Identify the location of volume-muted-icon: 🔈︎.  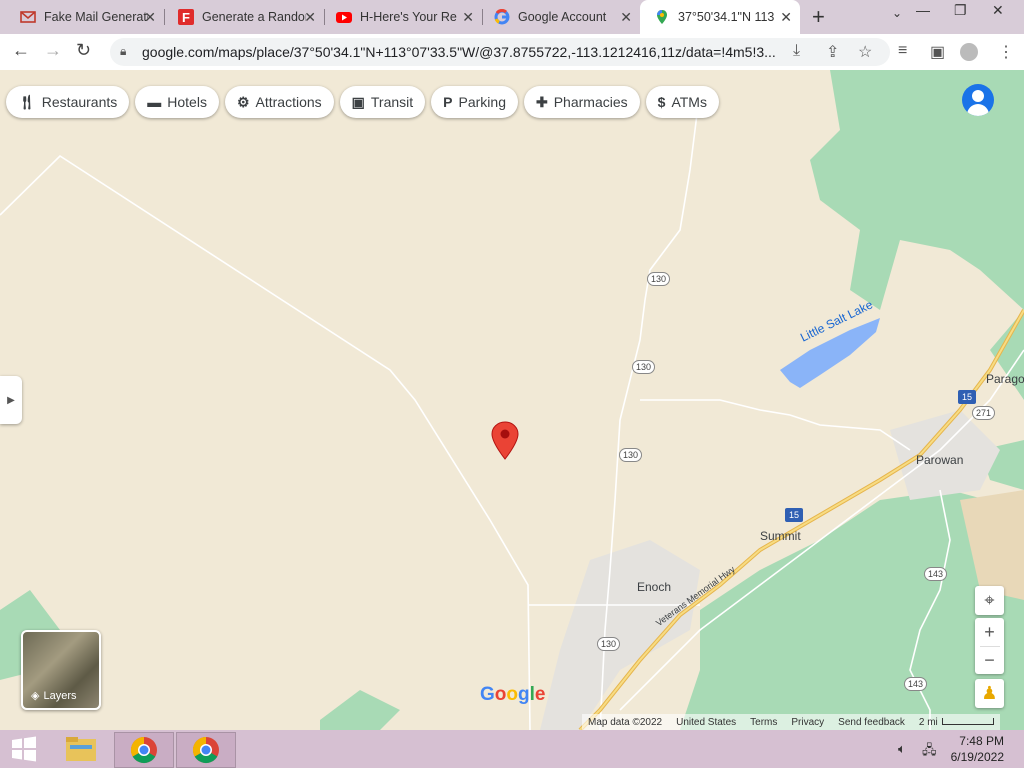
(902, 749).